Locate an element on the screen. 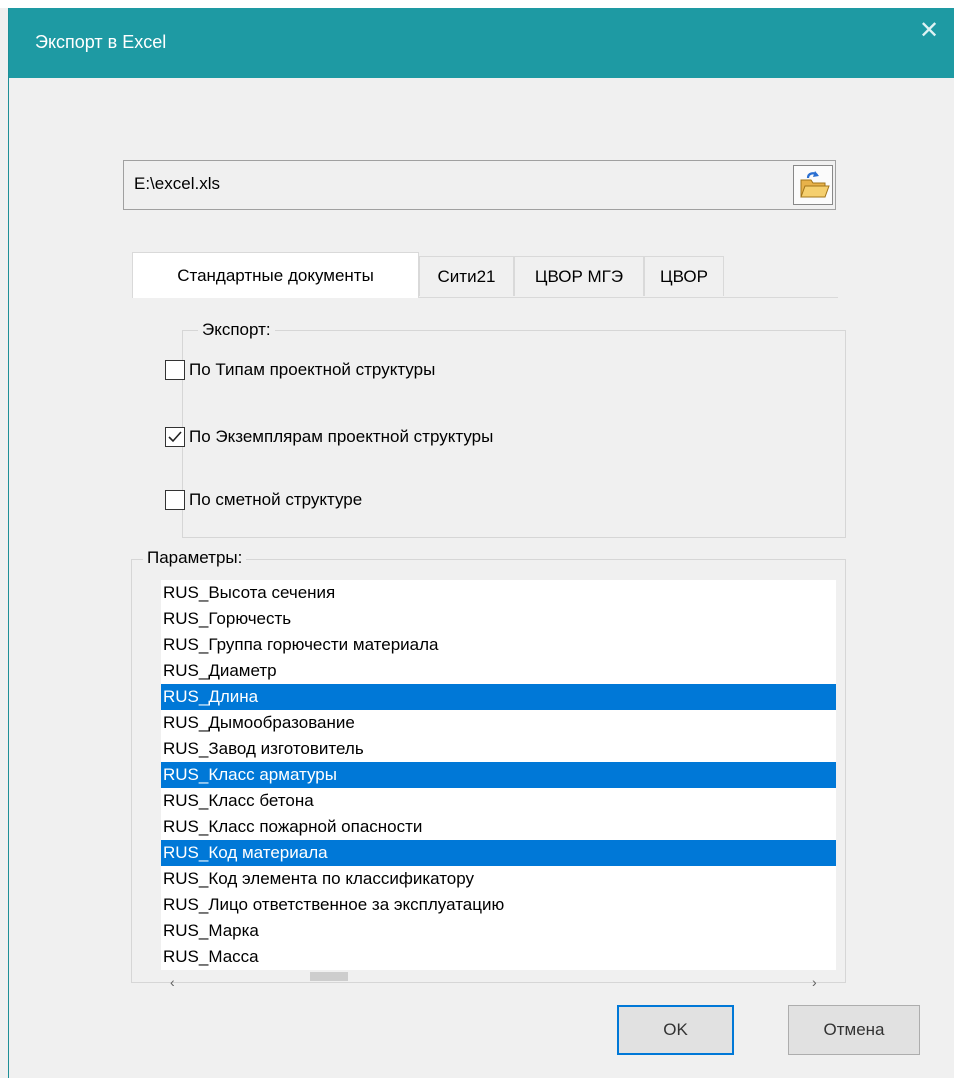 The height and width of the screenshot is (1078, 954). cancel-button: Отмена is located at coordinates (854, 1030).